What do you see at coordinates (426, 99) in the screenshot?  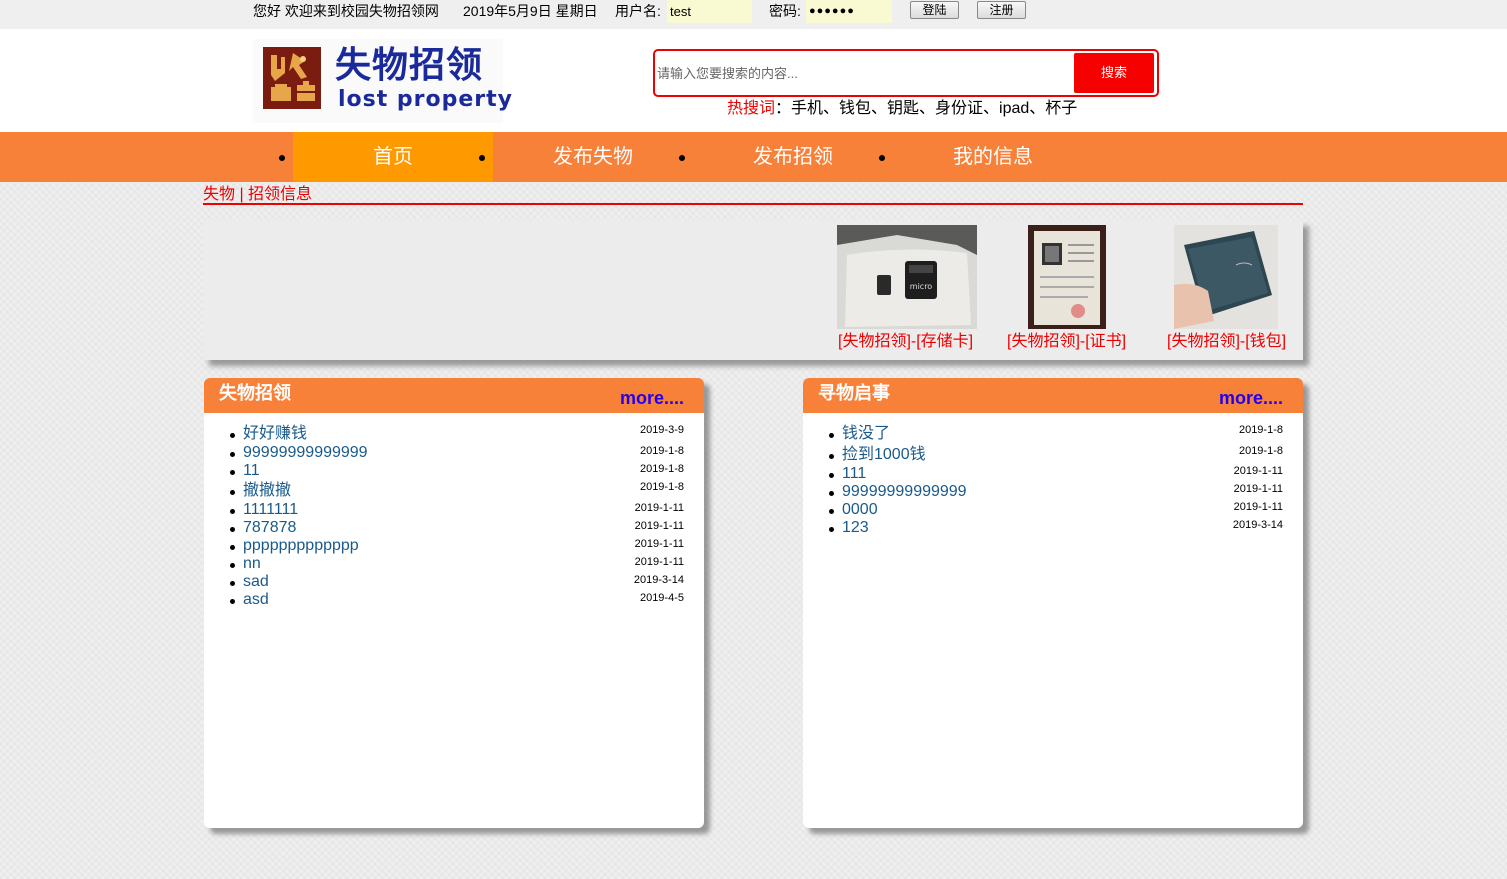 I see `logo-title-en: lost property` at bounding box center [426, 99].